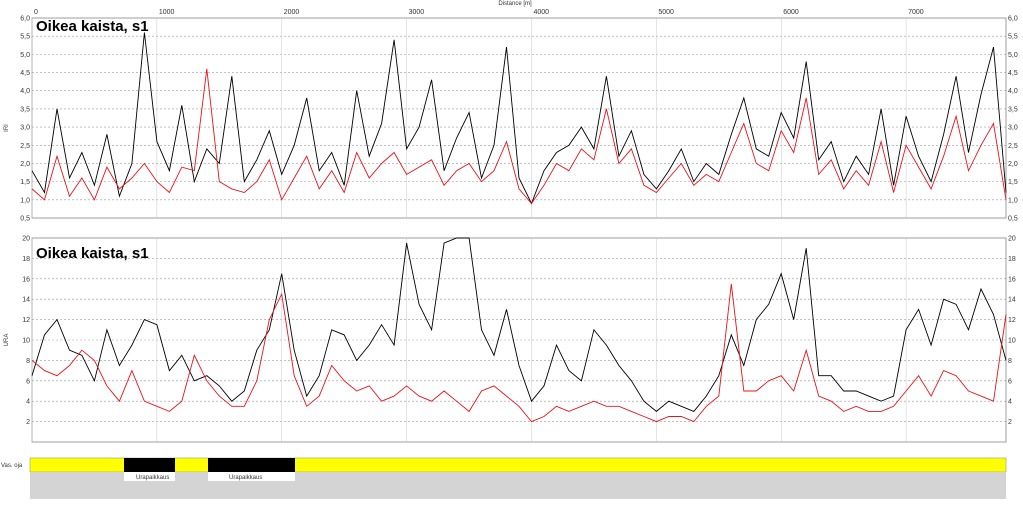 This screenshot has width=1023, height=506. What do you see at coordinates (26, 320) in the screenshot?
I see `panel2-y-tick-left: 12` at bounding box center [26, 320].